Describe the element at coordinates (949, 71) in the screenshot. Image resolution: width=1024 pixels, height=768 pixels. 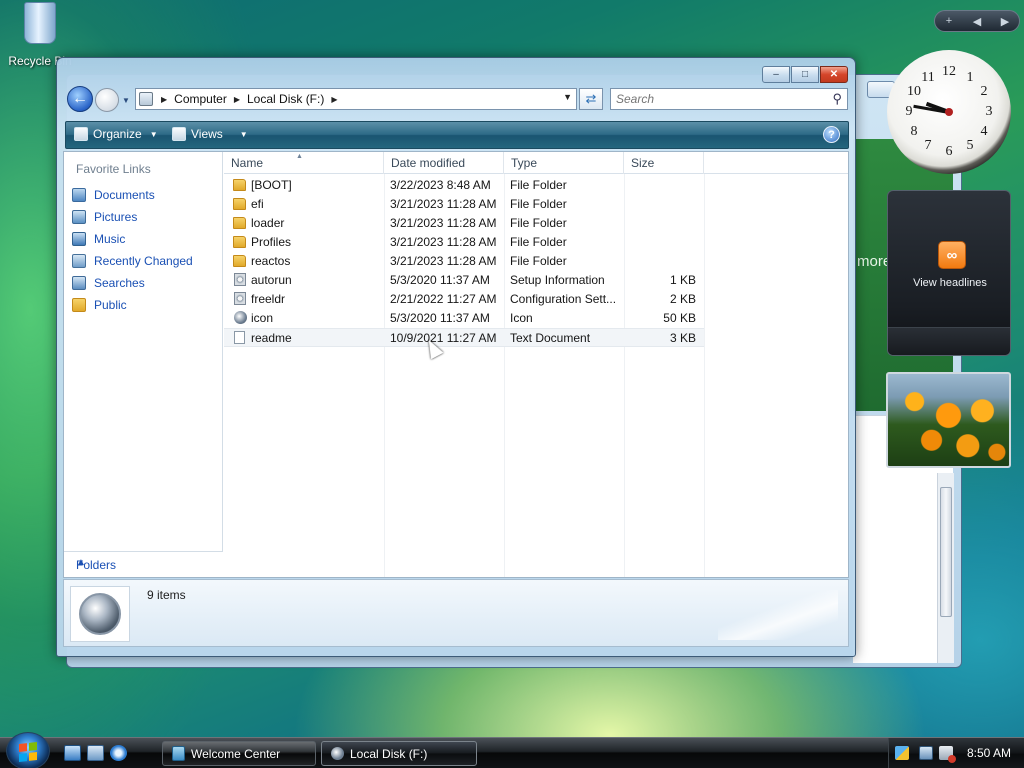
I see `clock-numeral: 12` at that location.